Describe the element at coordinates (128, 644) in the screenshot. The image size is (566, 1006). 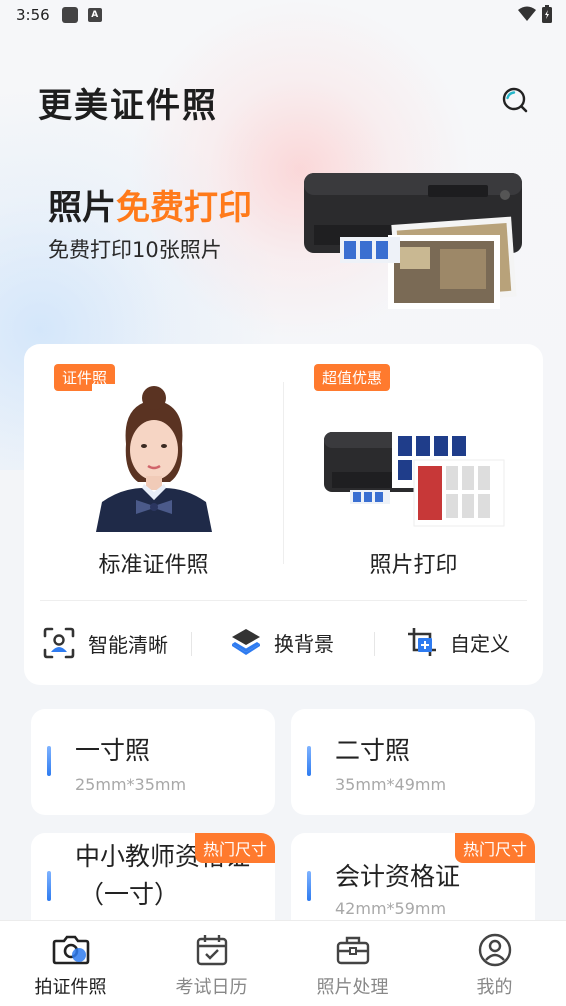
I see `smart-enhance-label: 智能清晰` at that location.